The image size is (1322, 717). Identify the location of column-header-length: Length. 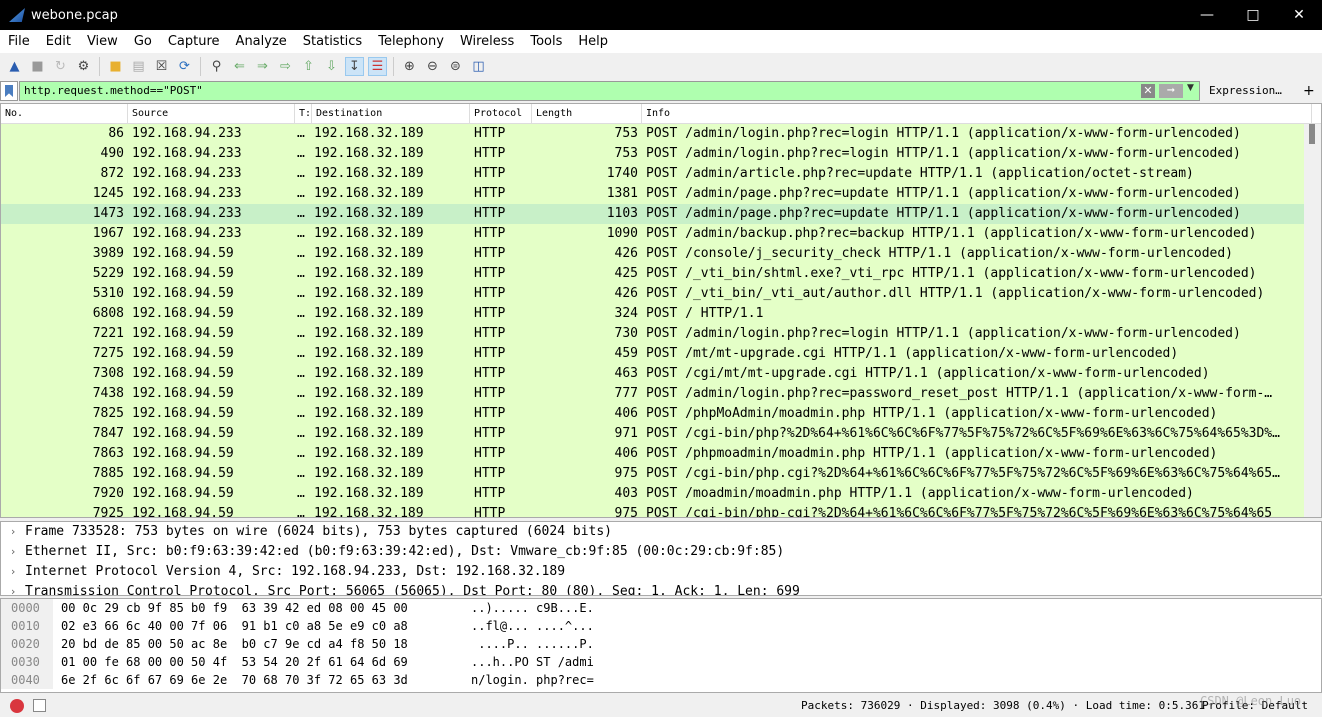
(587, 113).